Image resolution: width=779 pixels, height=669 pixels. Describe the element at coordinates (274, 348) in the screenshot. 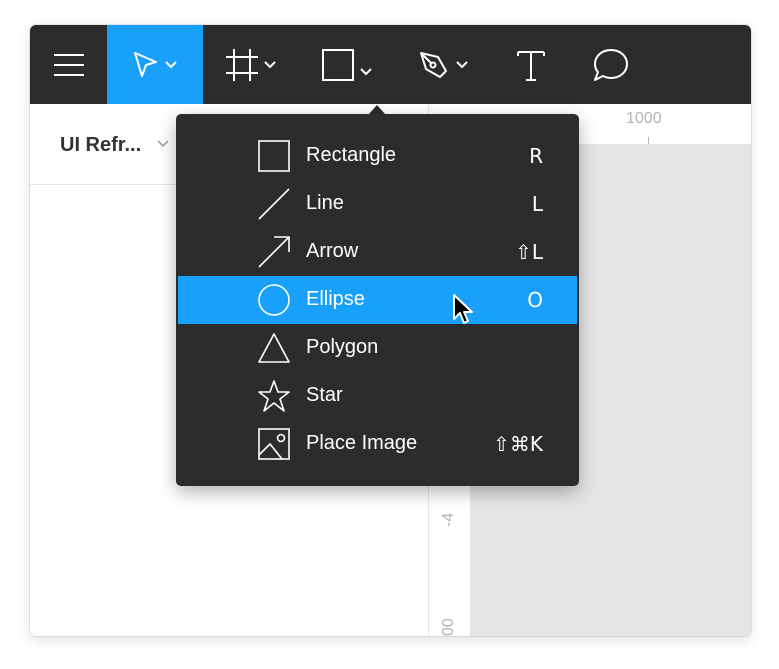

I see `polygon-icon` at that location.